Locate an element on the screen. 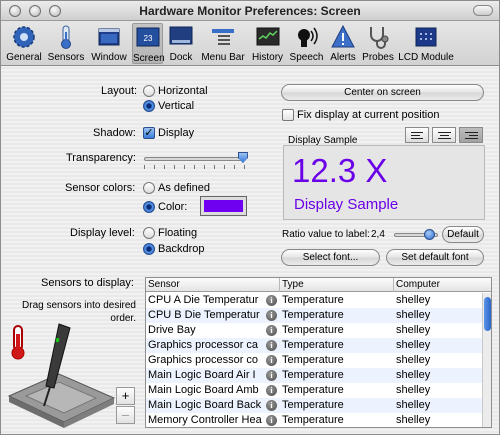 This screenshot has width=500, height=435. tab-screen: 23 Screen is located at coordinates (148, 43).